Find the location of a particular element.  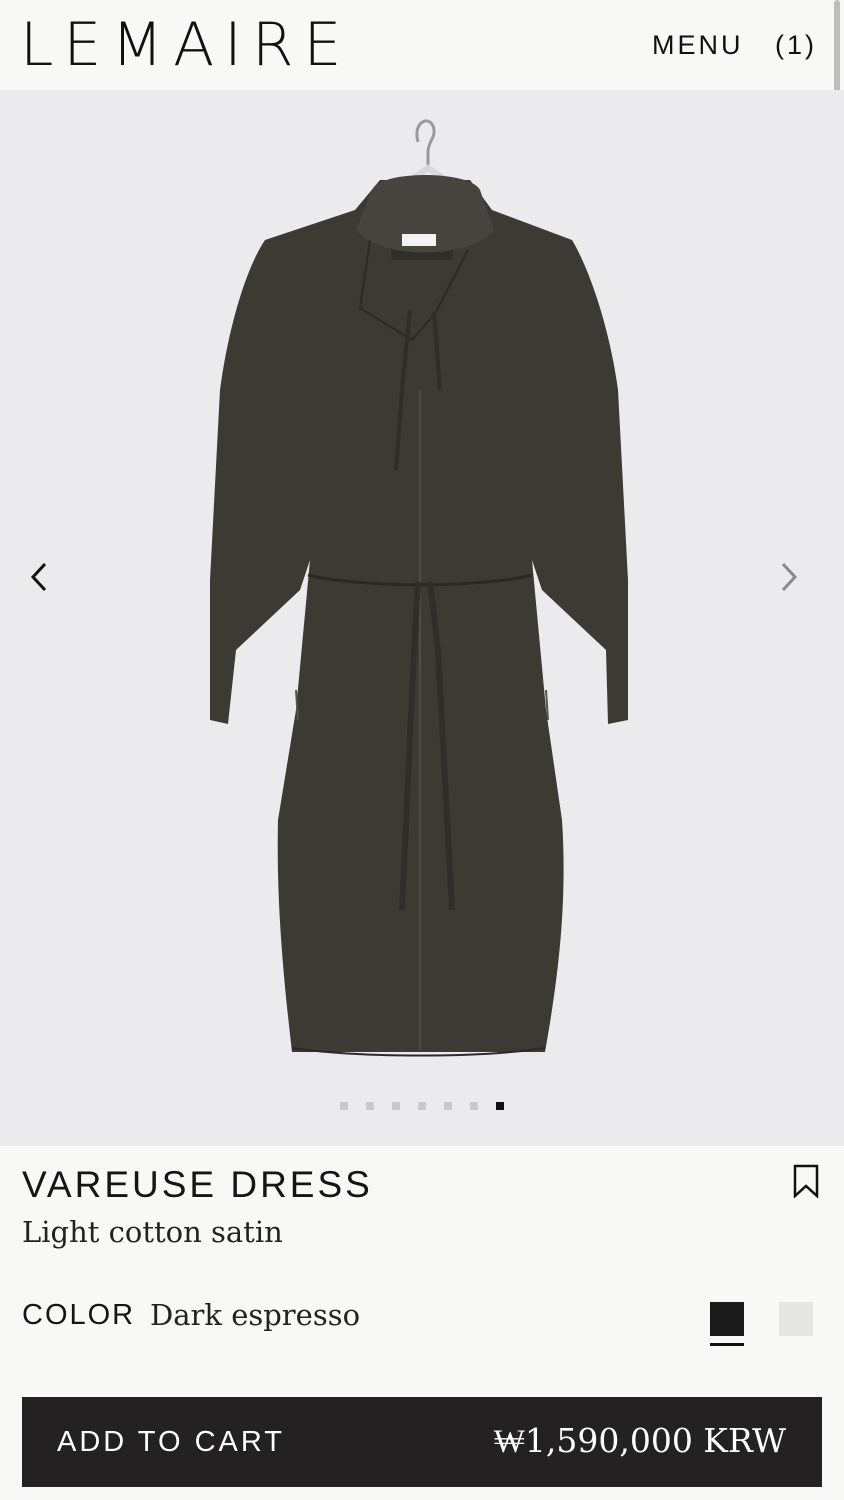

product-title: VAREUSE DRESS is located at coordinates (197, 1184).